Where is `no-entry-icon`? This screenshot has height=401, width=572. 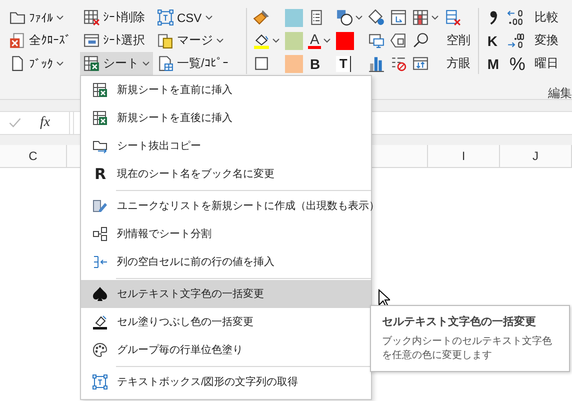
no-entry-icon is located at coordinates (399, 63).